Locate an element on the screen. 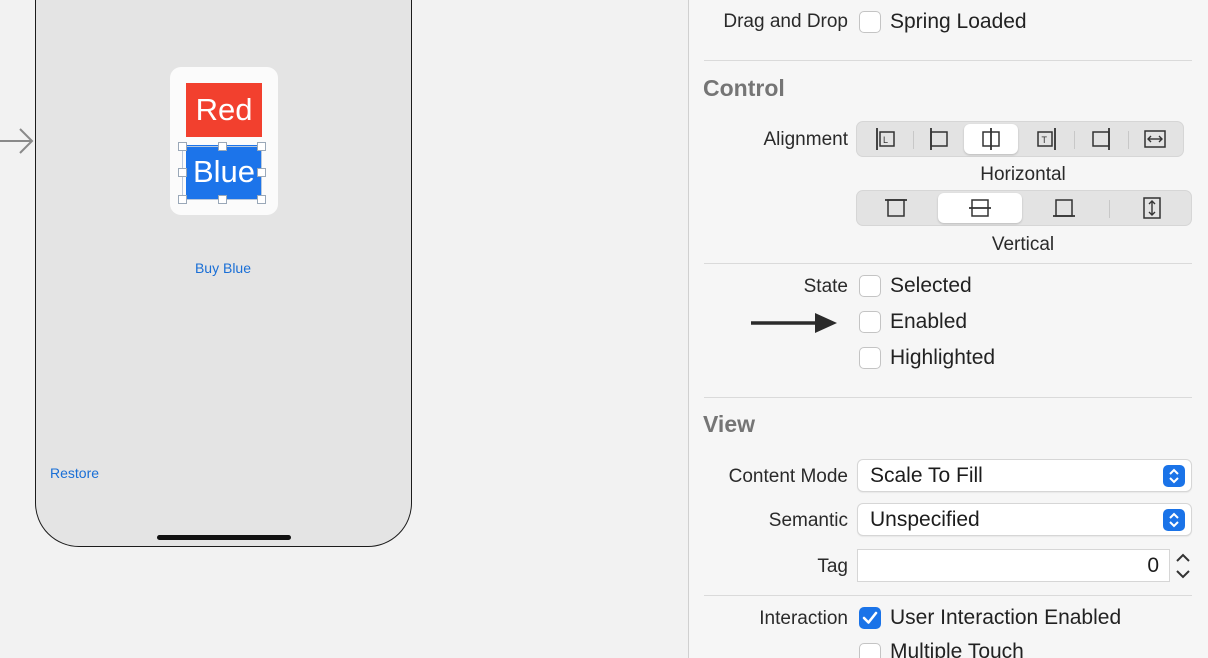 This screenshot has width=1208, height=658. user-interaction-checkbox is located at coordinates (870, 618).